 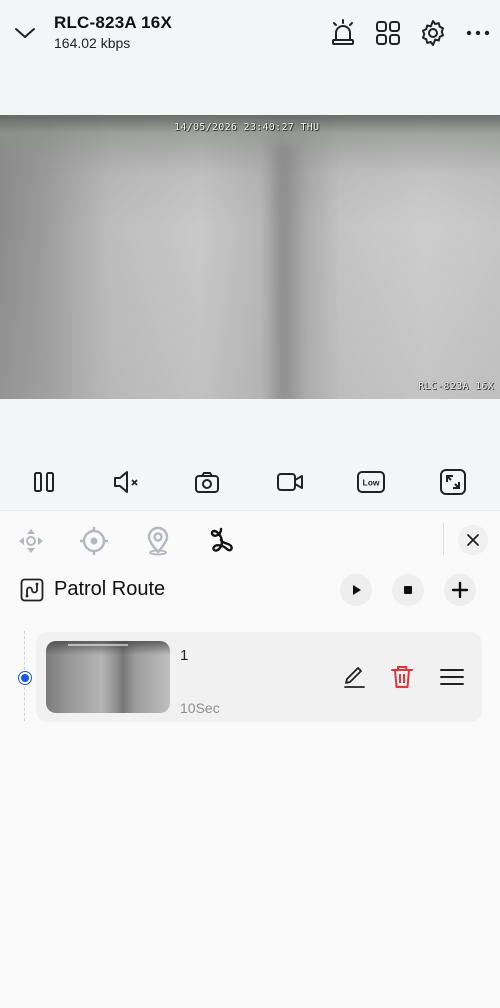 I want to click on quality-label: Low, so click(x=371, y=483).